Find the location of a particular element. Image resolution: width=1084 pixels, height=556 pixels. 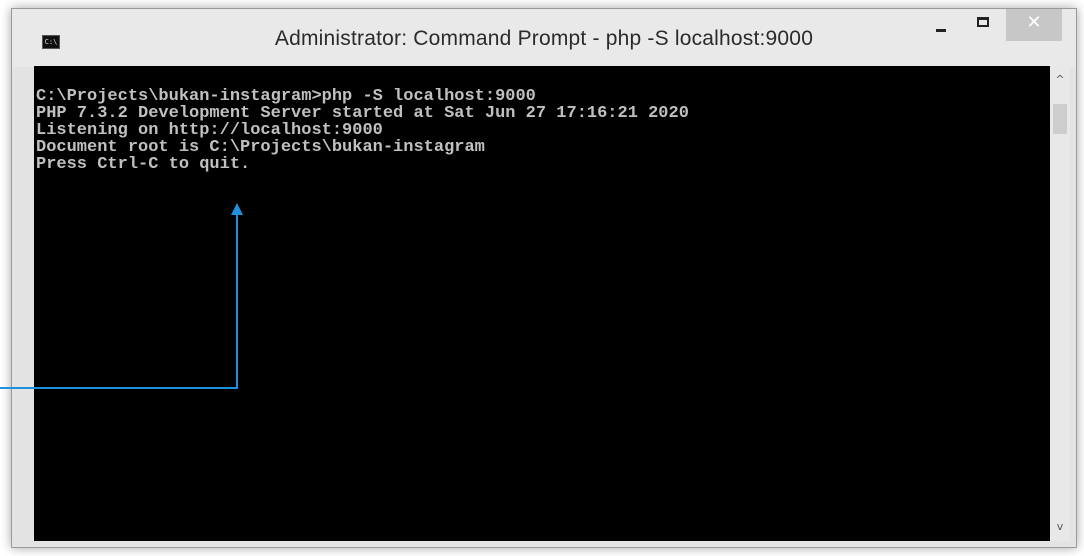

scroll-down-arrow-icon: v is located at coordinates (1060, 527).